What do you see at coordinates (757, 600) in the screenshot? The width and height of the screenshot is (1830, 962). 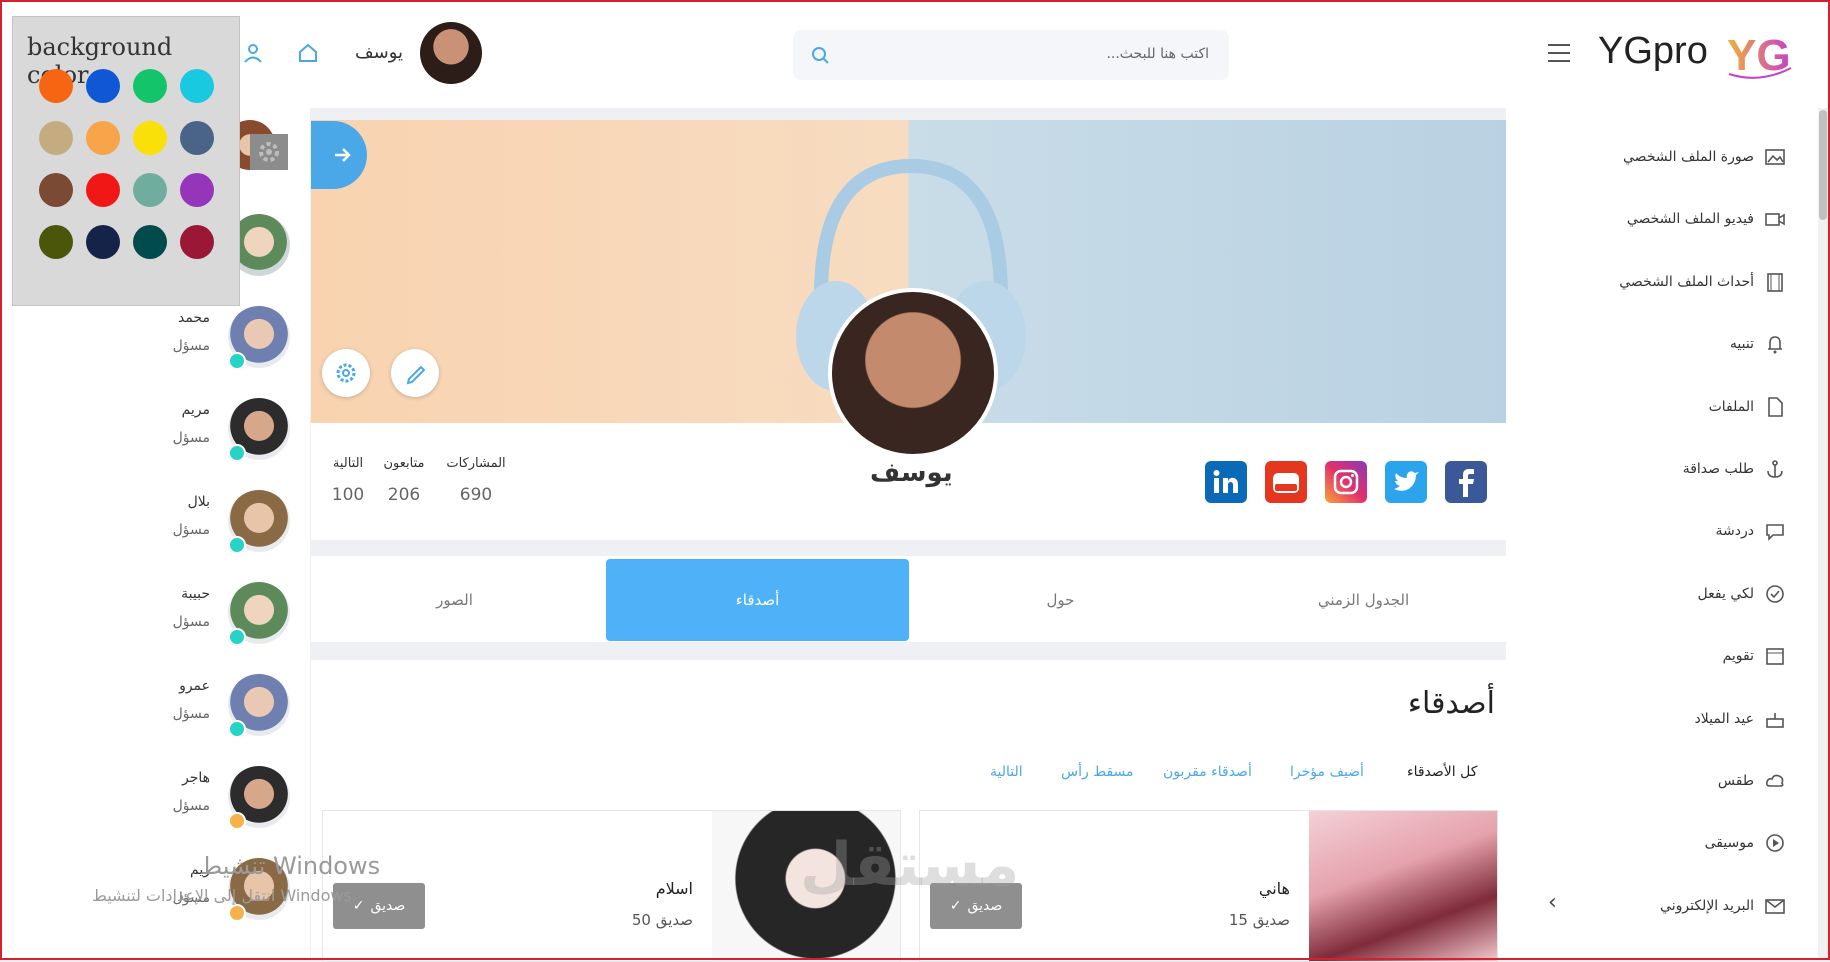 I see `tab-friends: أصدقاء` at bounding box center [757, 600].